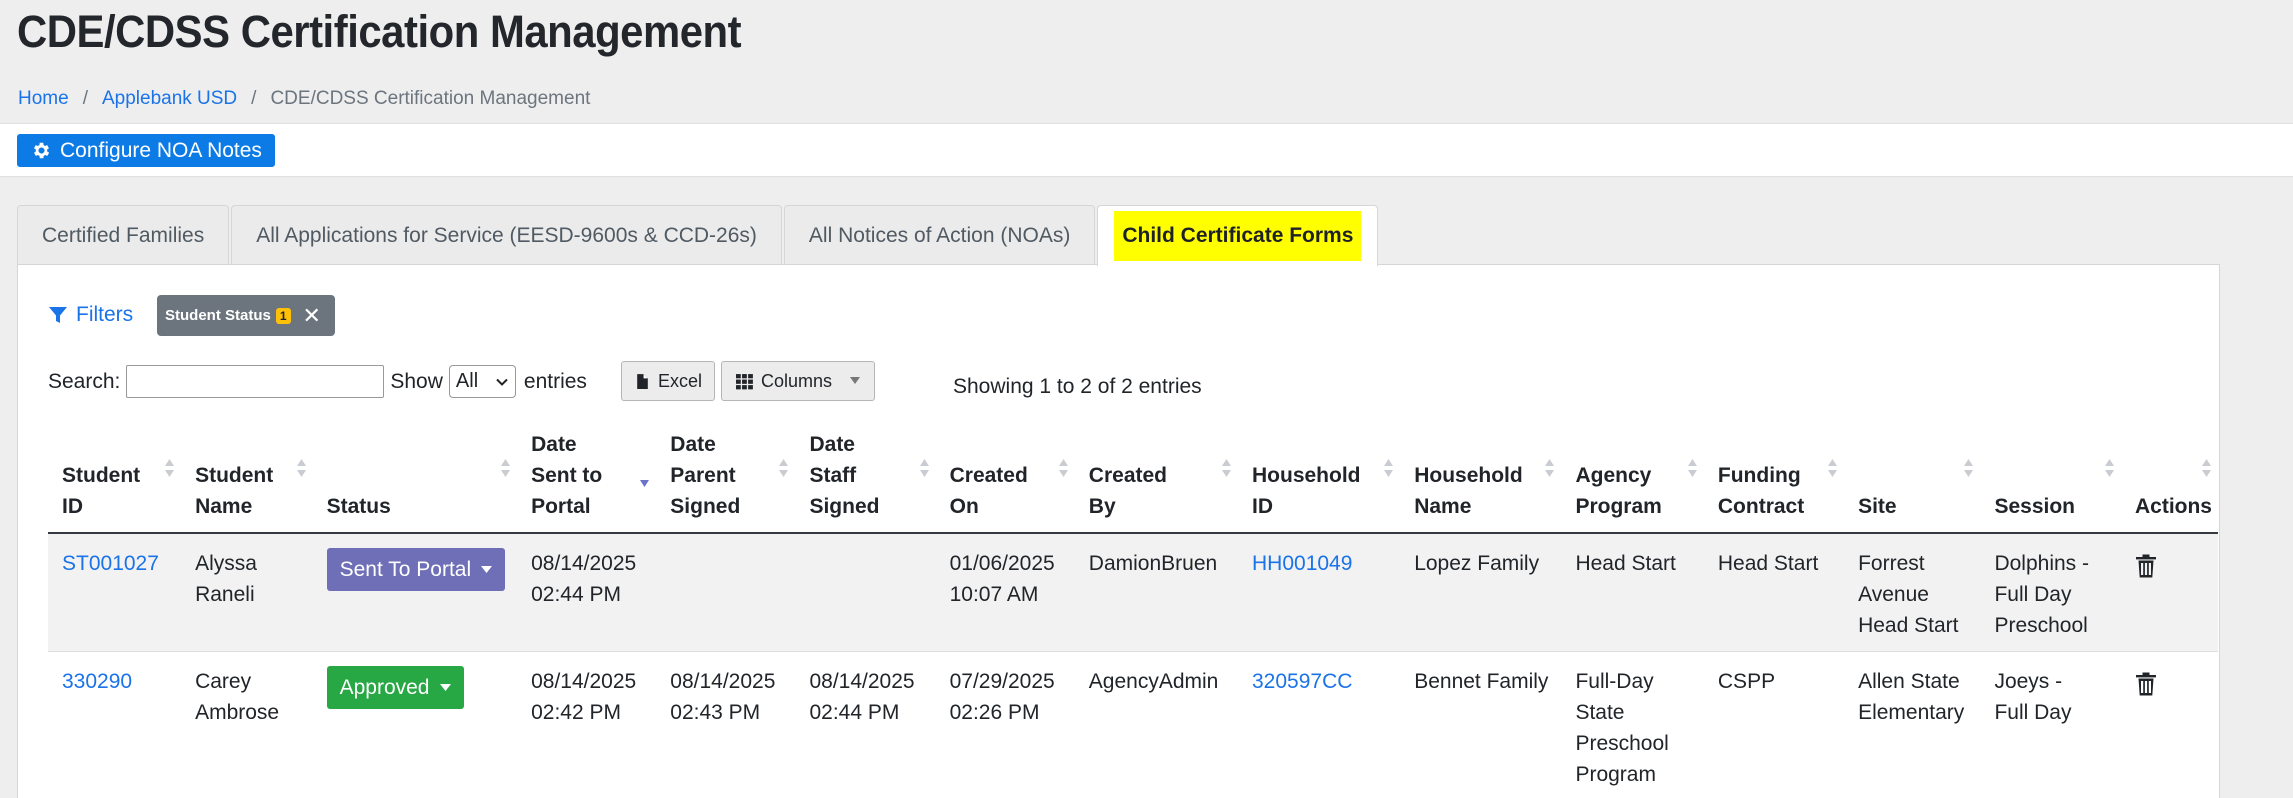 This screenshot has height=798, width=2293. Describe the element at coordinates (218, 315) in the screenshot. I see `filter-chip-label: Student Status` at that location.